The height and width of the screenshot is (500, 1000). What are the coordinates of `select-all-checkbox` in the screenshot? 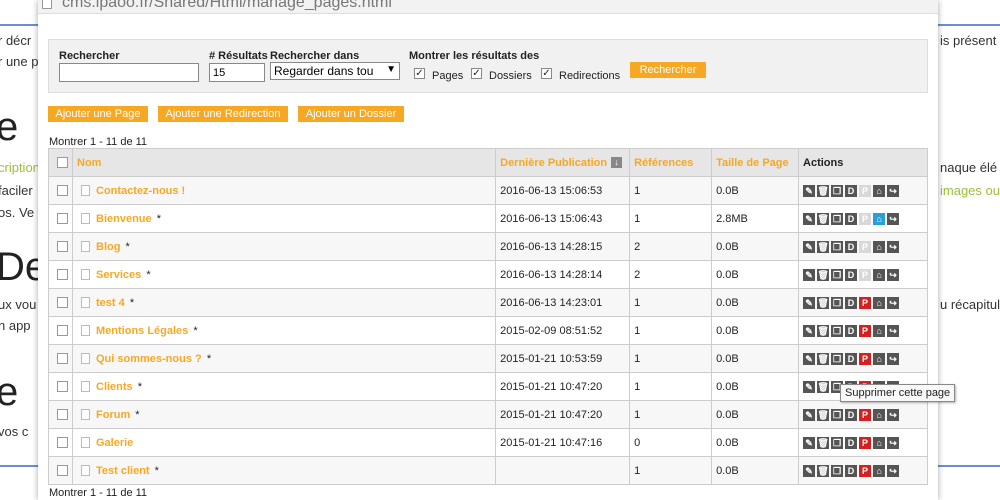 It's located at (62, 163).